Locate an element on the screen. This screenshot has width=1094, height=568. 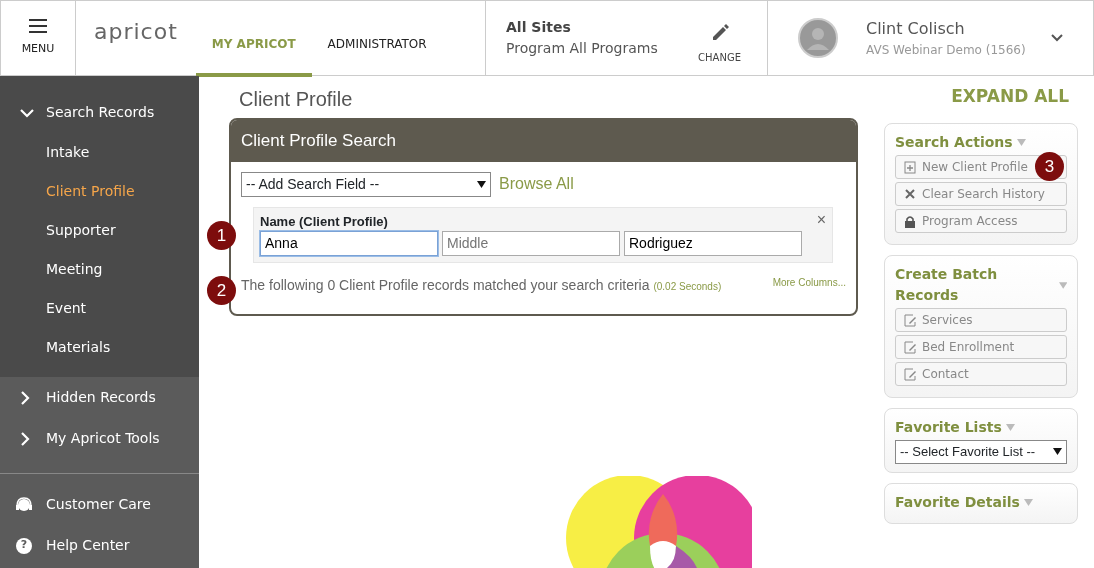
help-icon: ? is located at coordinates (24, 545).